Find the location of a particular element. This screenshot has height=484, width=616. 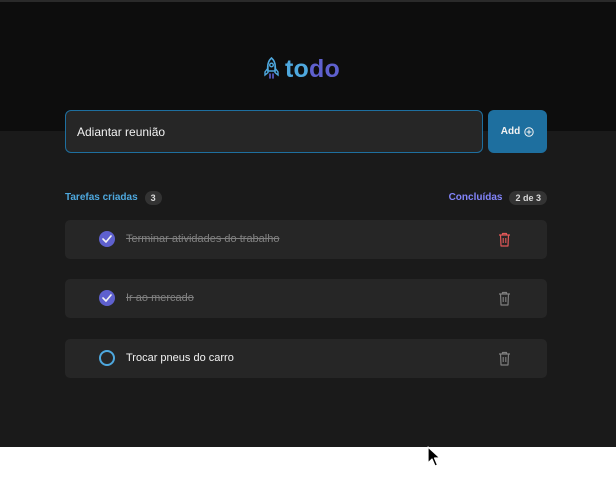

created-summary: Tarefas criadas 3 is located at coordinates (113, 197).